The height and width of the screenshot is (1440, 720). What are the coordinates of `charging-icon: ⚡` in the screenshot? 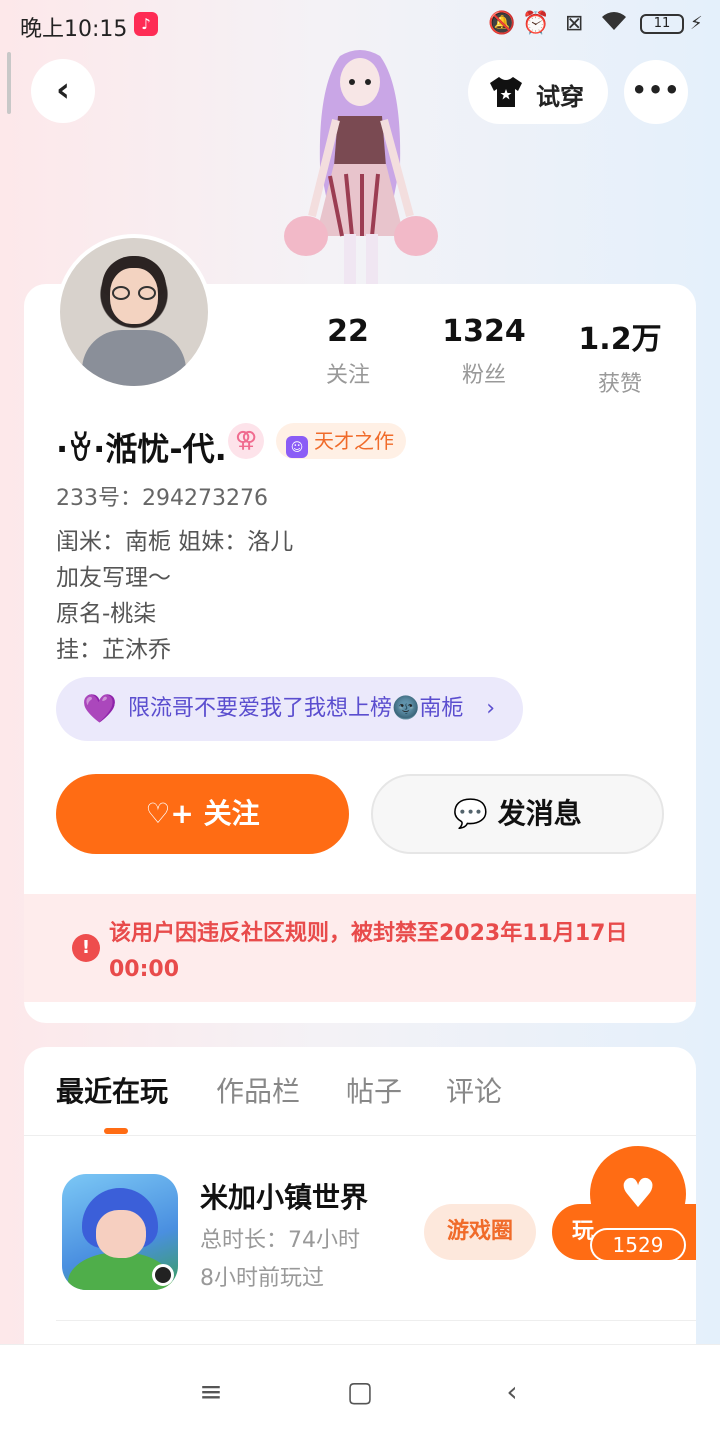 It's located at (696, 23).